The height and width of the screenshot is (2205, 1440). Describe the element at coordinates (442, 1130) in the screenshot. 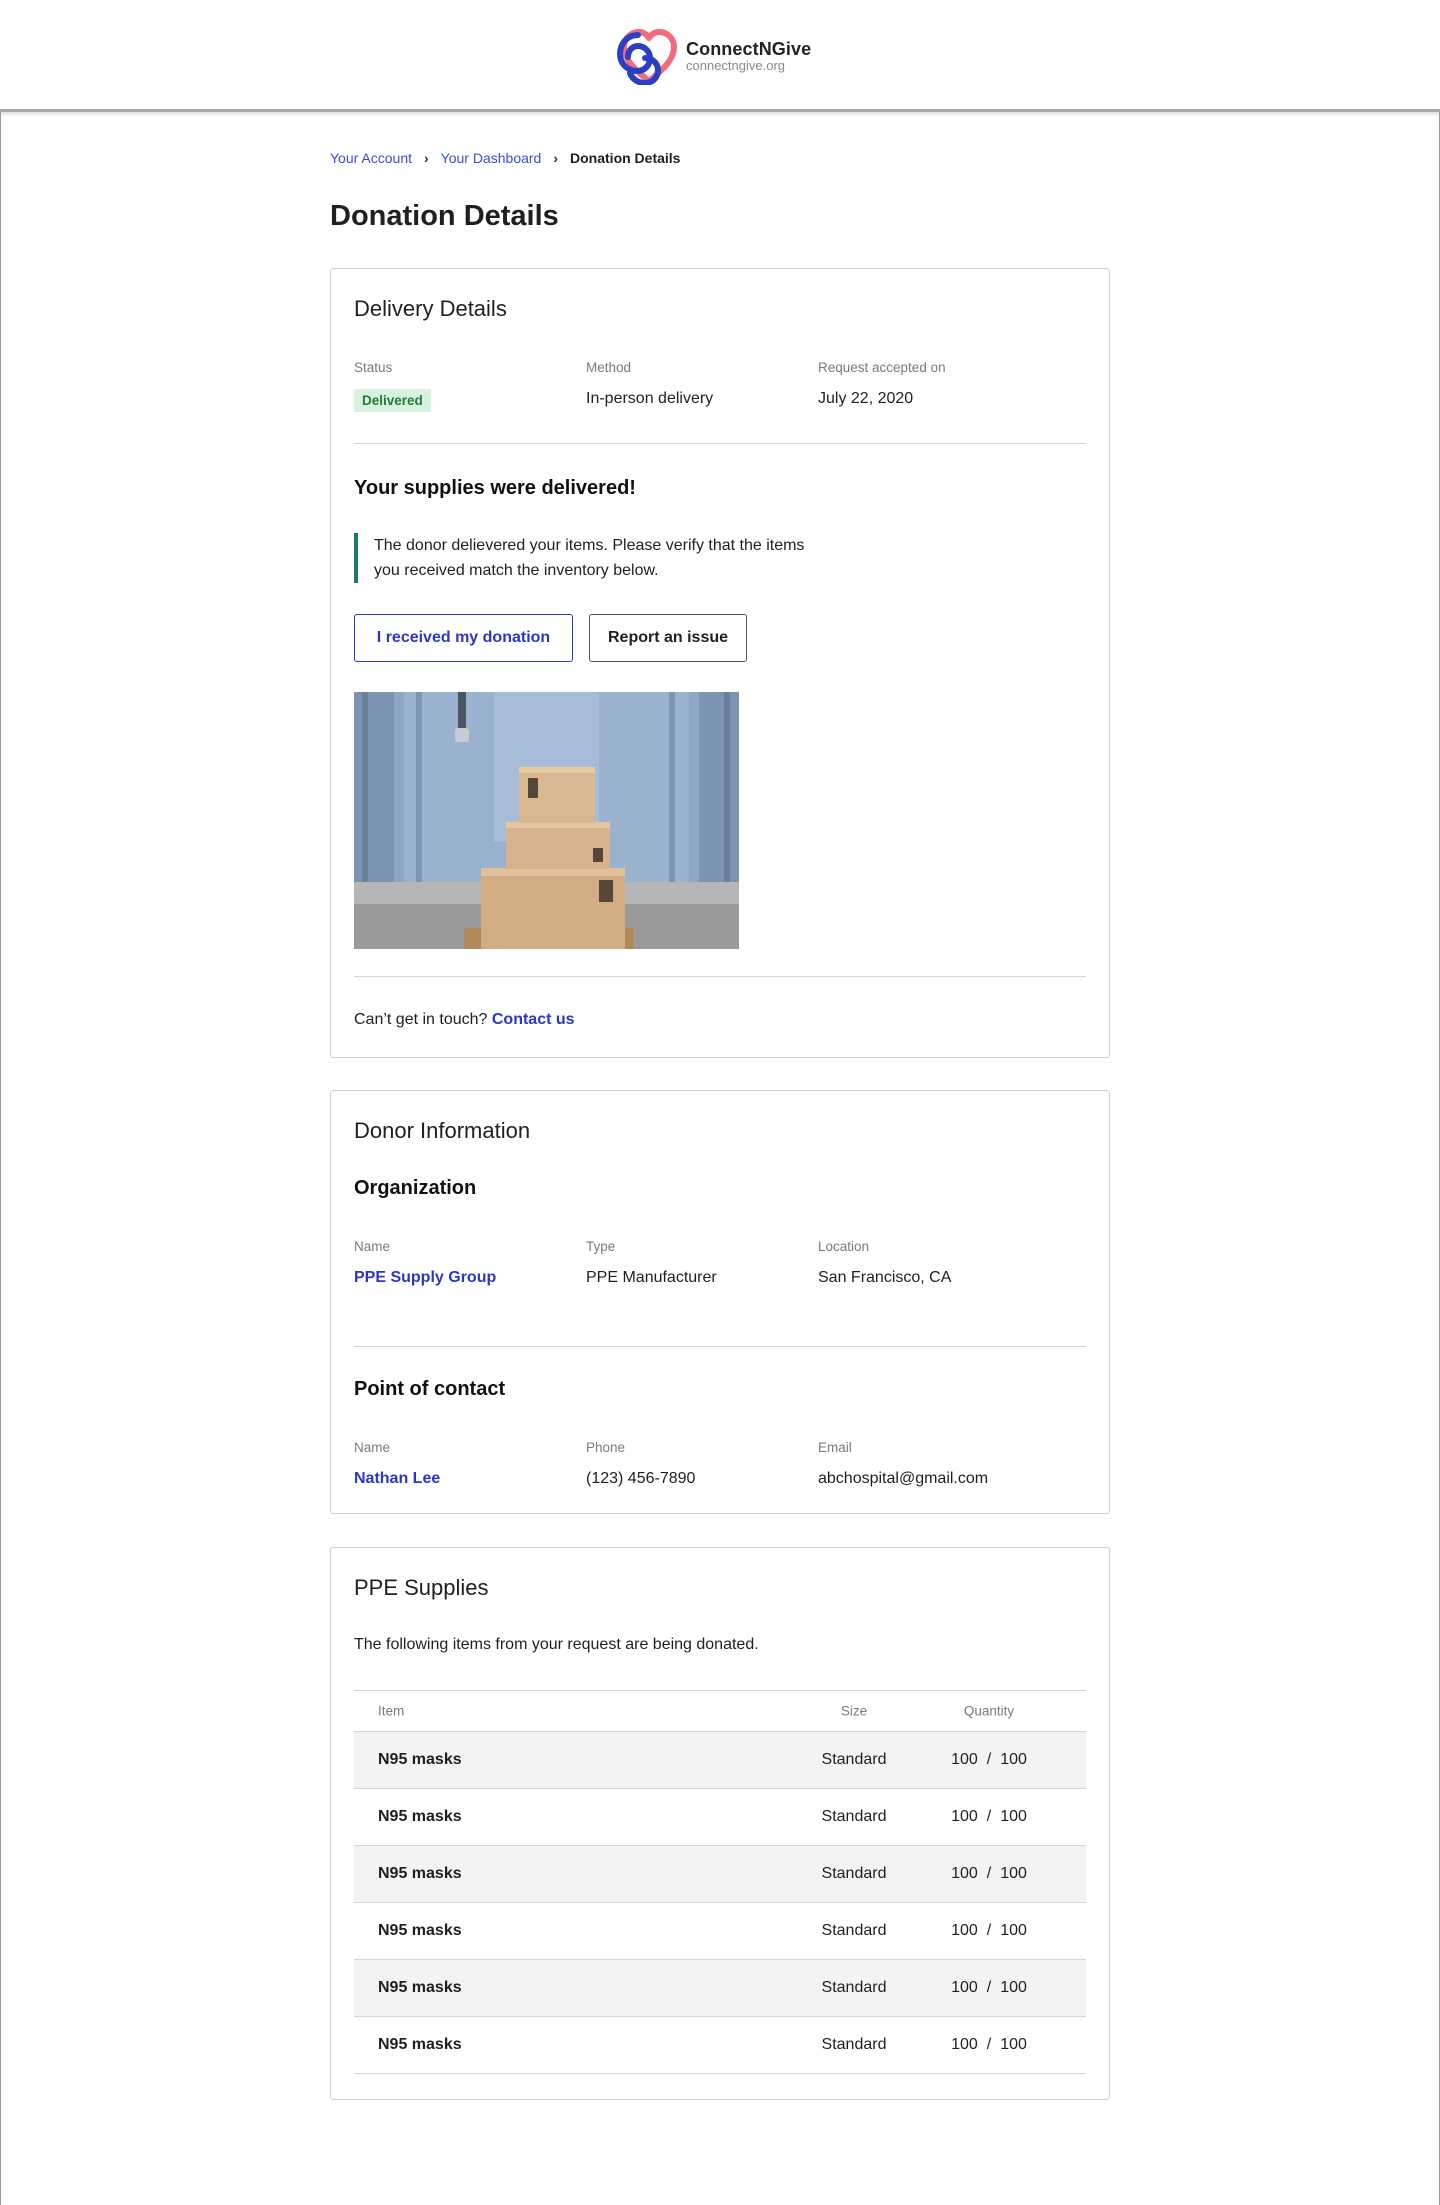

I see `donor-information-title: Donor Information` at that location.